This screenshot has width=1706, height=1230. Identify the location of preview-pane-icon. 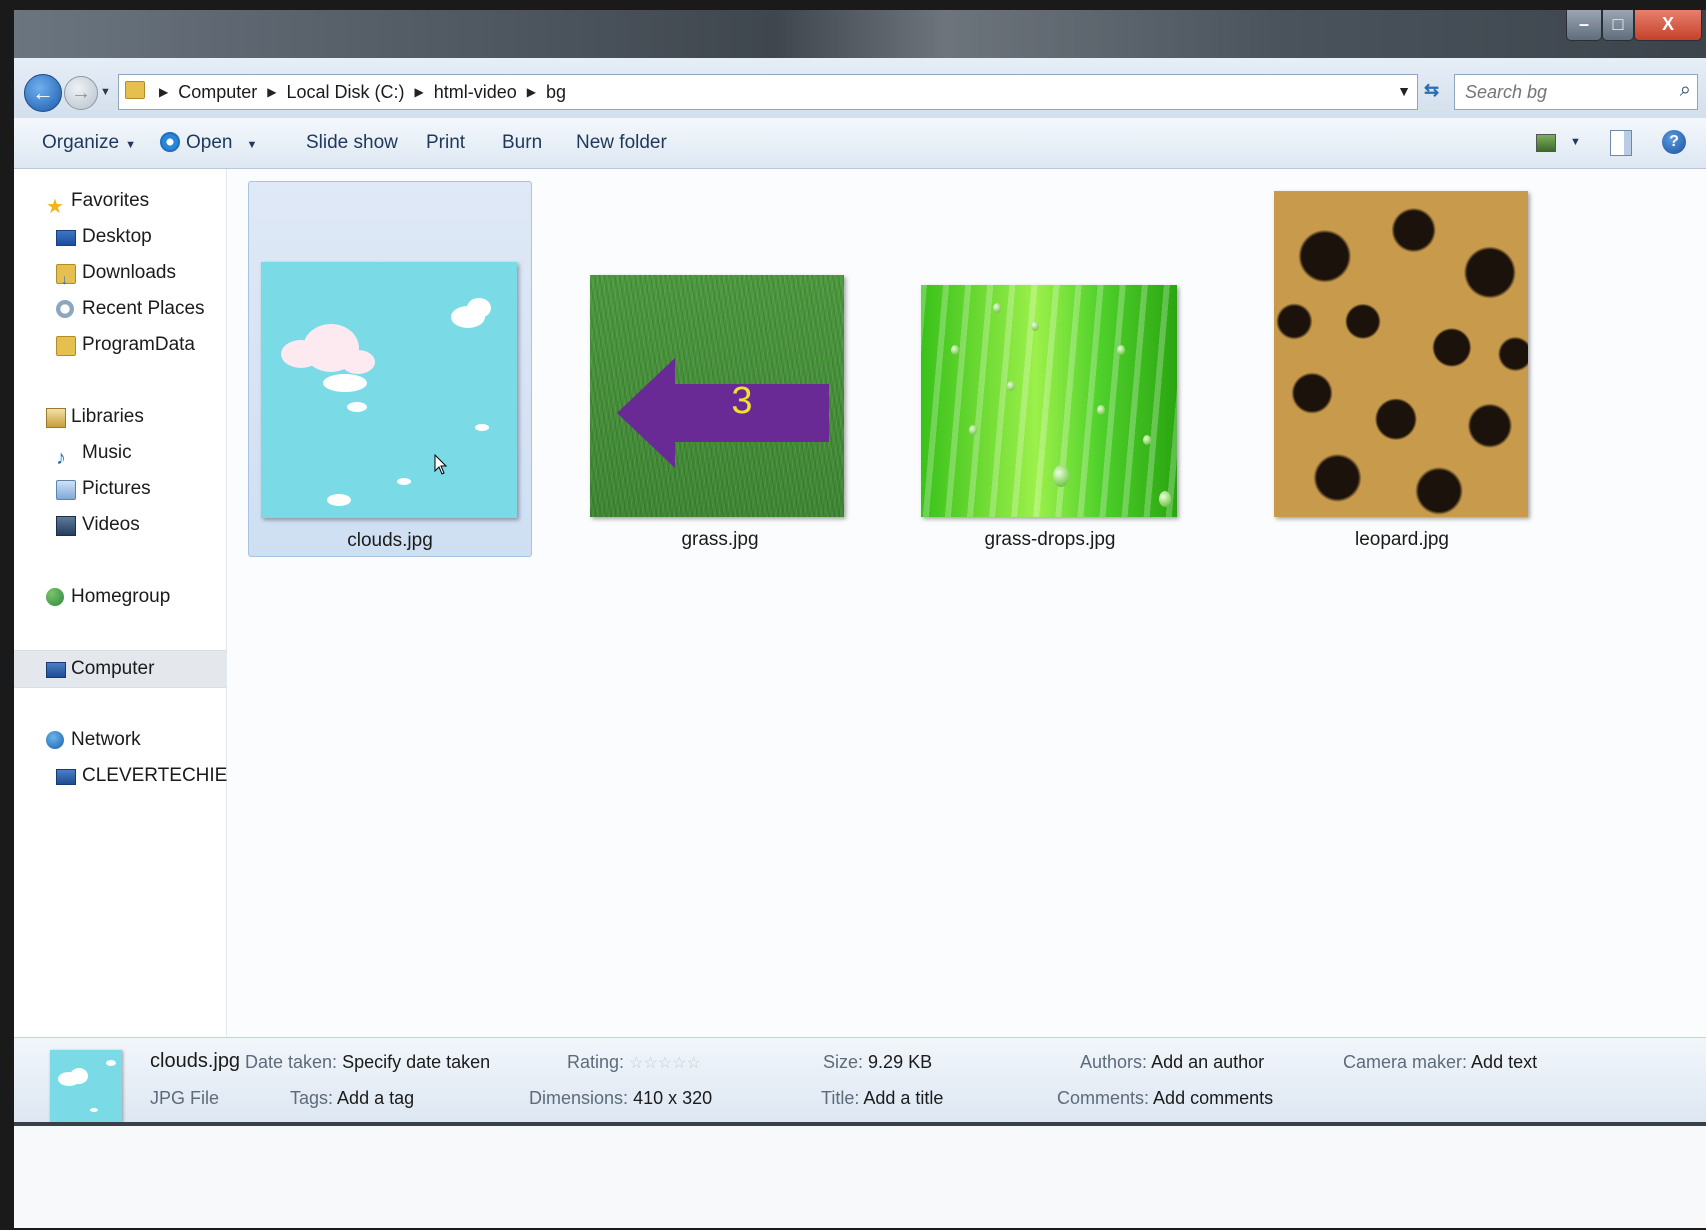
(1621, 143).